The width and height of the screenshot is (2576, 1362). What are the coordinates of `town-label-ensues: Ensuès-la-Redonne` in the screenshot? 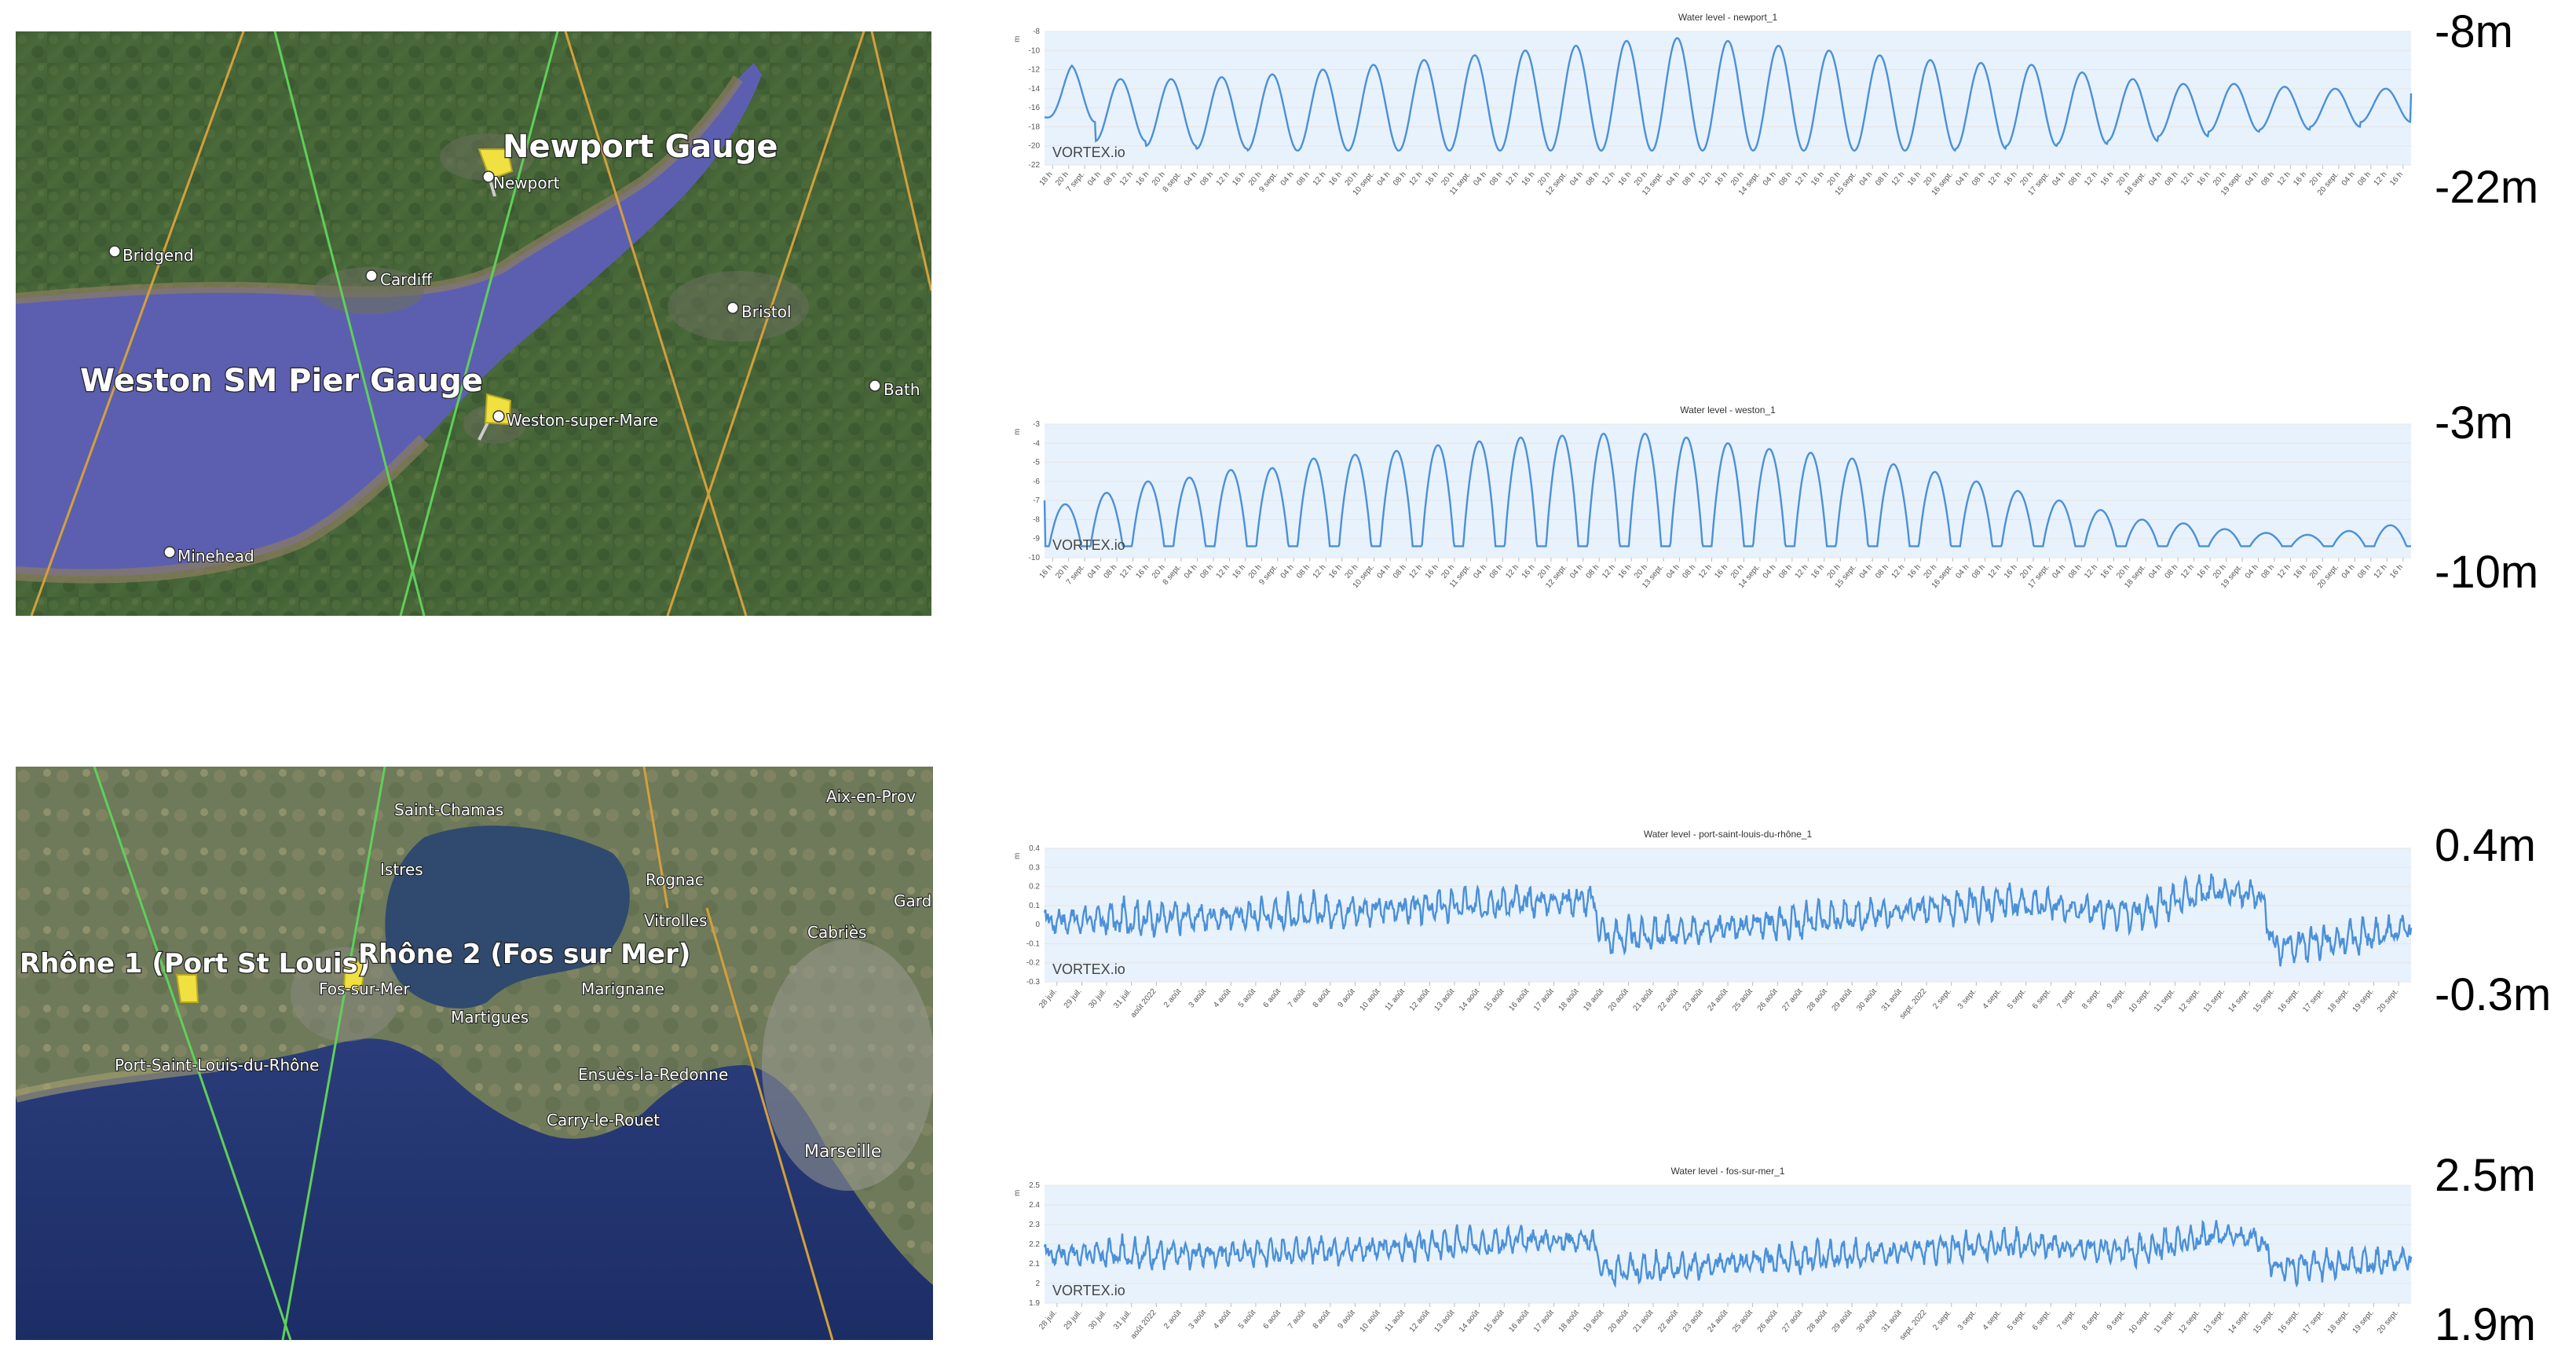 It's located at (653, 1074).